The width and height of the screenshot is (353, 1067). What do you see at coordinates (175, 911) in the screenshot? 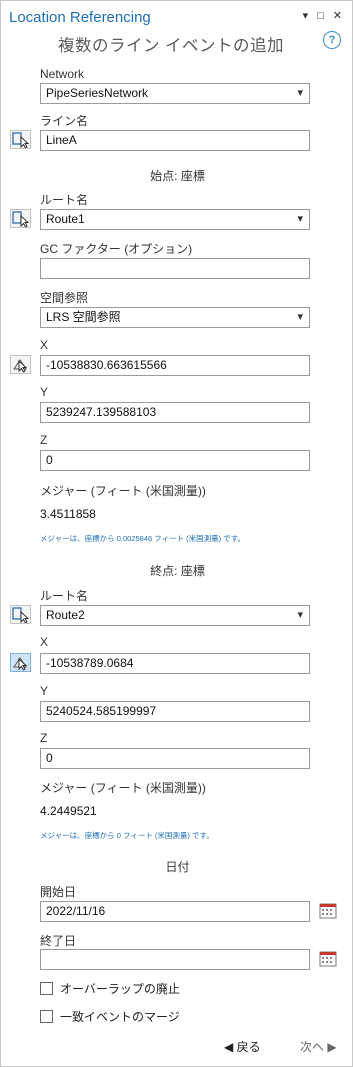
I see `start-date-input: 2022/11/16` at bounding box center [175, 911].